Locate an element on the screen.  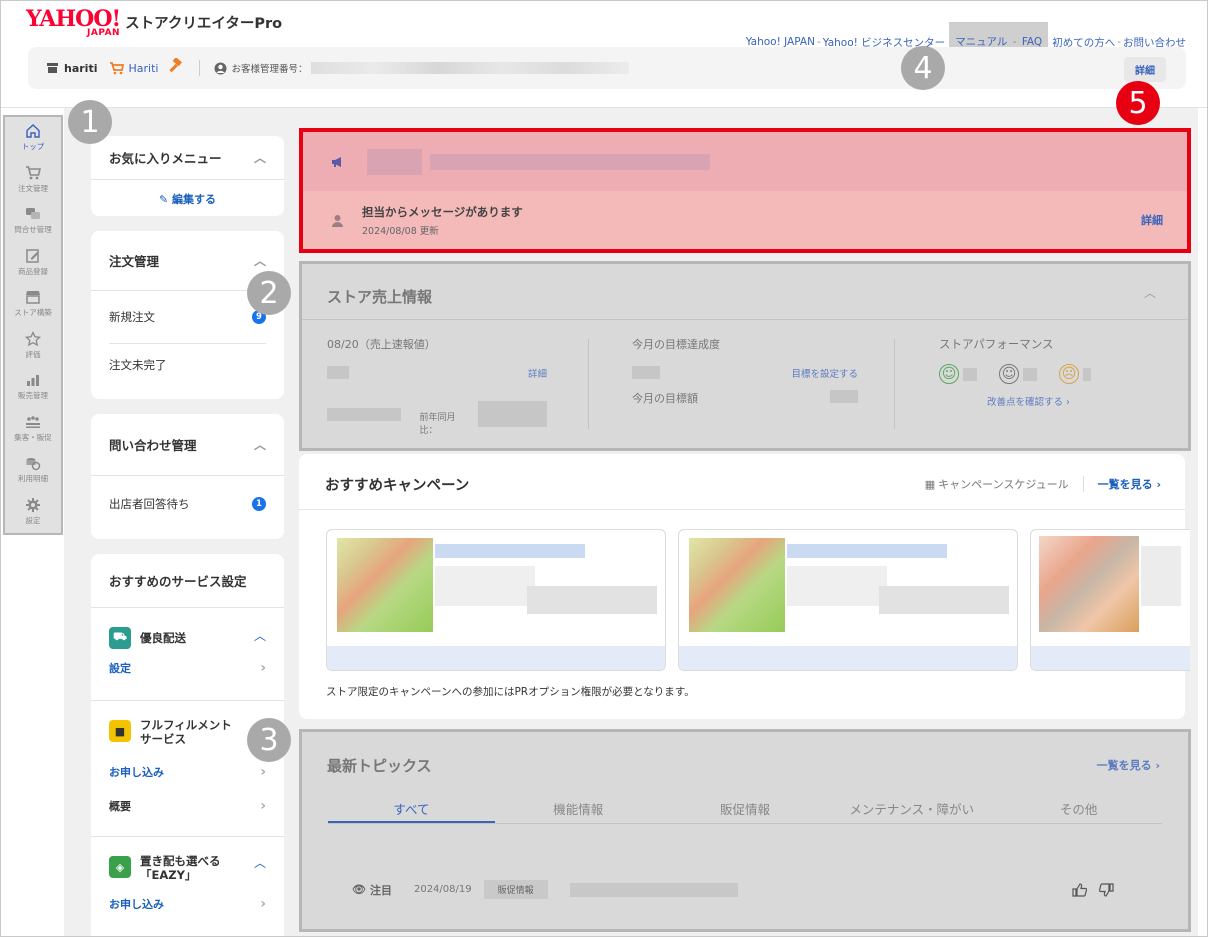
campaigns-title: おすすめキャンペーン is located at coordinates (397, 486).